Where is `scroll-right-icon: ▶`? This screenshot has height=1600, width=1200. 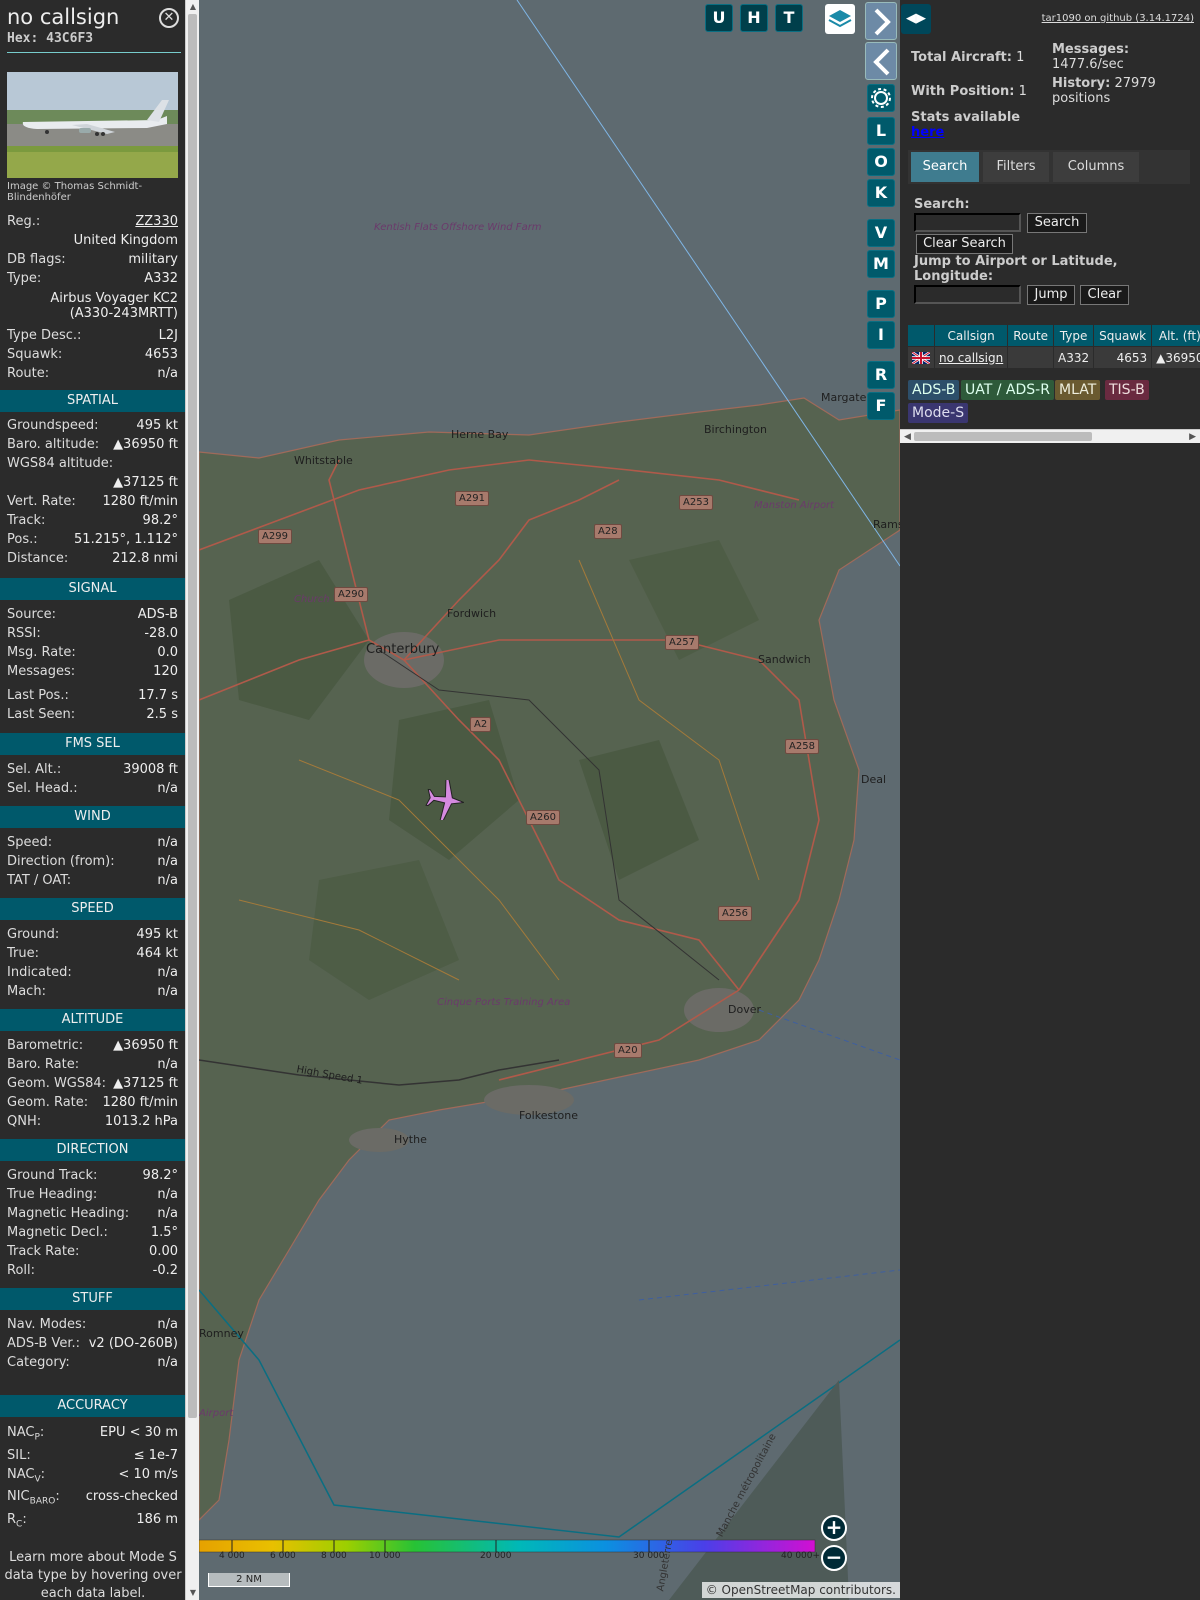
scroll-right-icon: ▶ is located at coordinates (1192, 437).